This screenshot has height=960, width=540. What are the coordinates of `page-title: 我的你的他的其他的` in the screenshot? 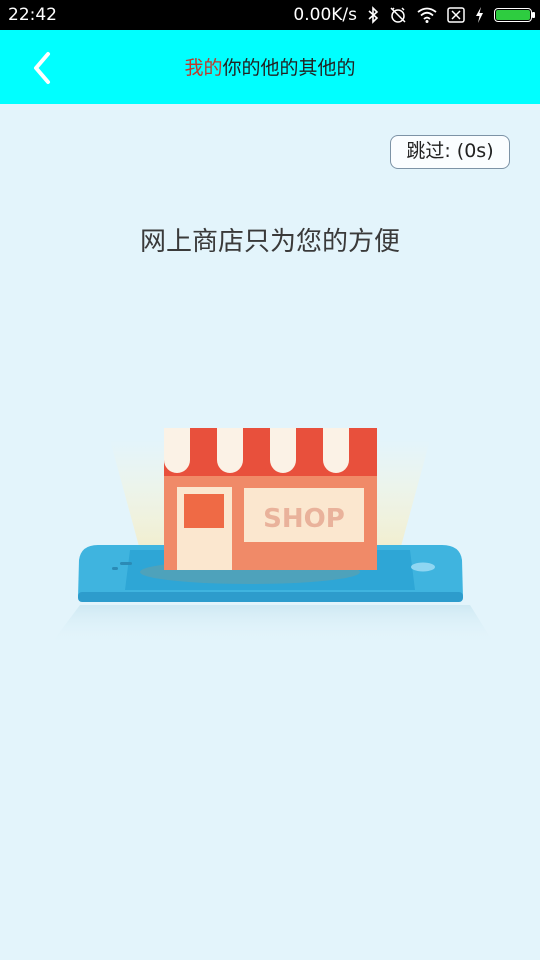 It's located at (270, 68).